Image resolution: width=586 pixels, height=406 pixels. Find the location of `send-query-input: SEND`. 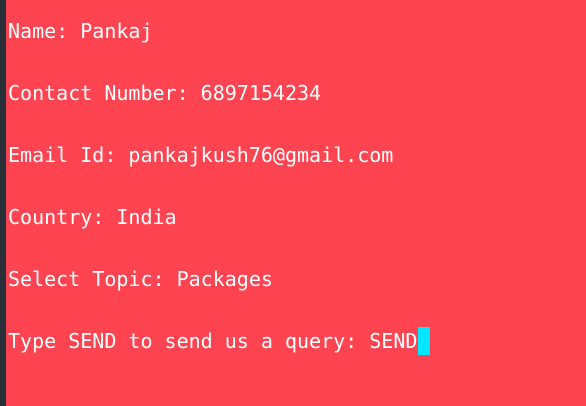

send-query-input: SEND is located at coordinates (393, 341).